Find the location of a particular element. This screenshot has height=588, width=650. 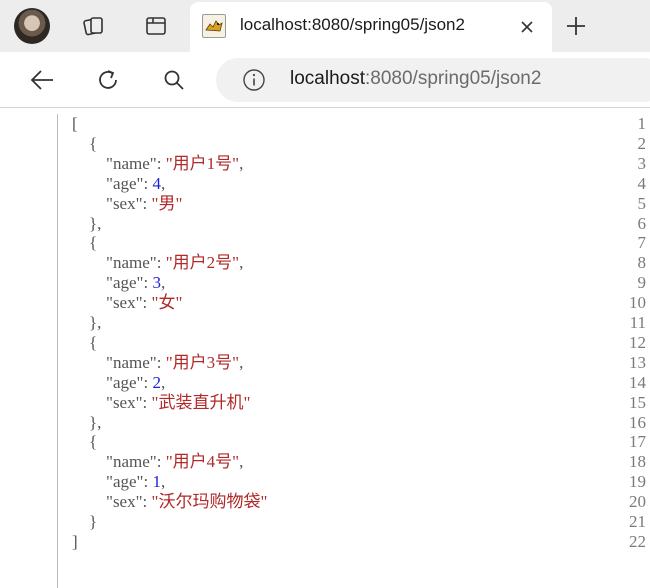

line-code: "sex": "武装直升机" is located at coordinates (161, 403).